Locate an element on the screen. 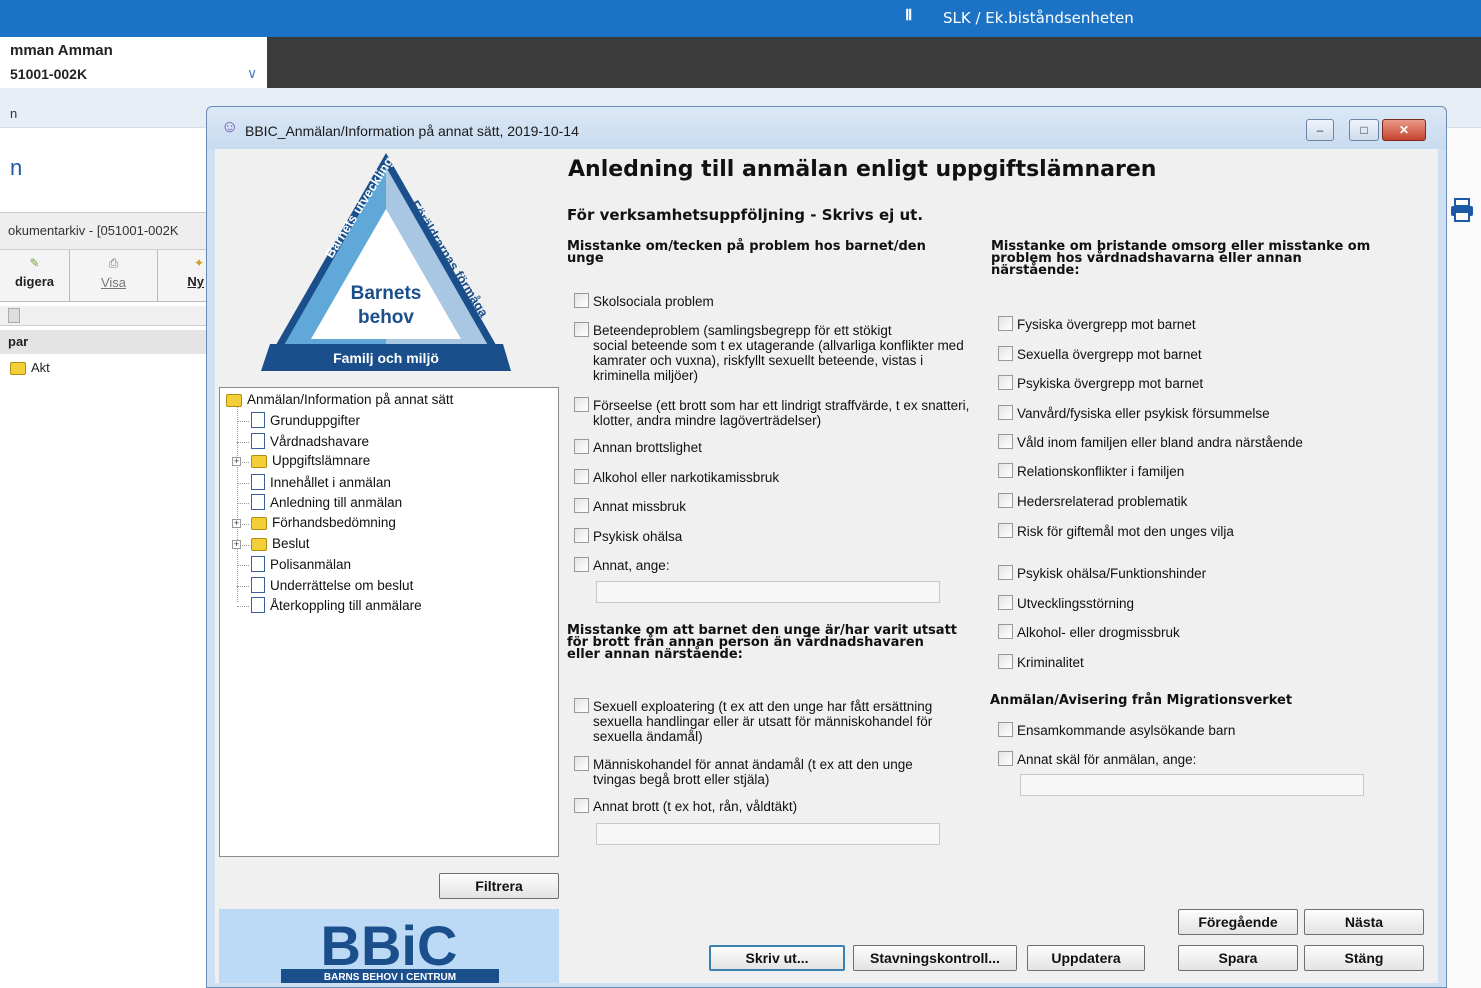  maximize-button: □ is located at coordinates (1364, 130).